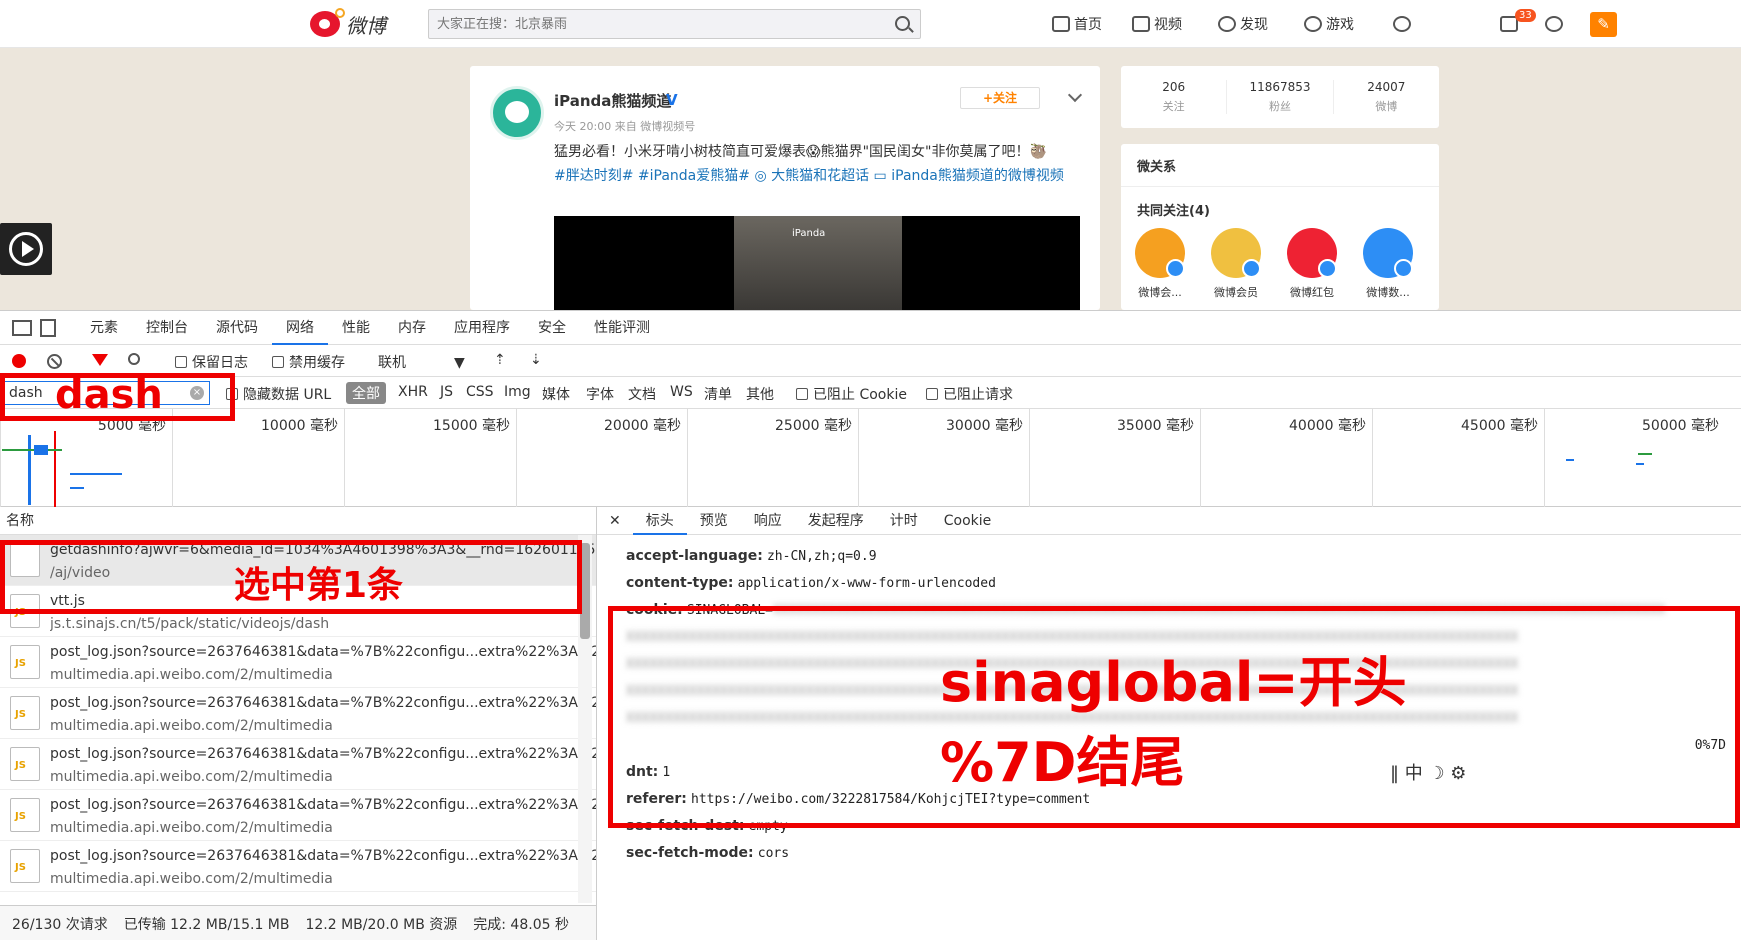  What do you see at coordinates (54, 361) in the screenshot?
I see `clear-icon` at bounding box center [54, 361].